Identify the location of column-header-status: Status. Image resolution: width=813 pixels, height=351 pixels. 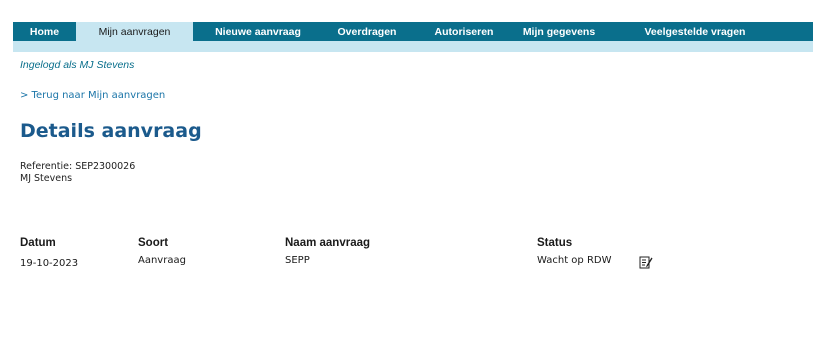
(555, 243).